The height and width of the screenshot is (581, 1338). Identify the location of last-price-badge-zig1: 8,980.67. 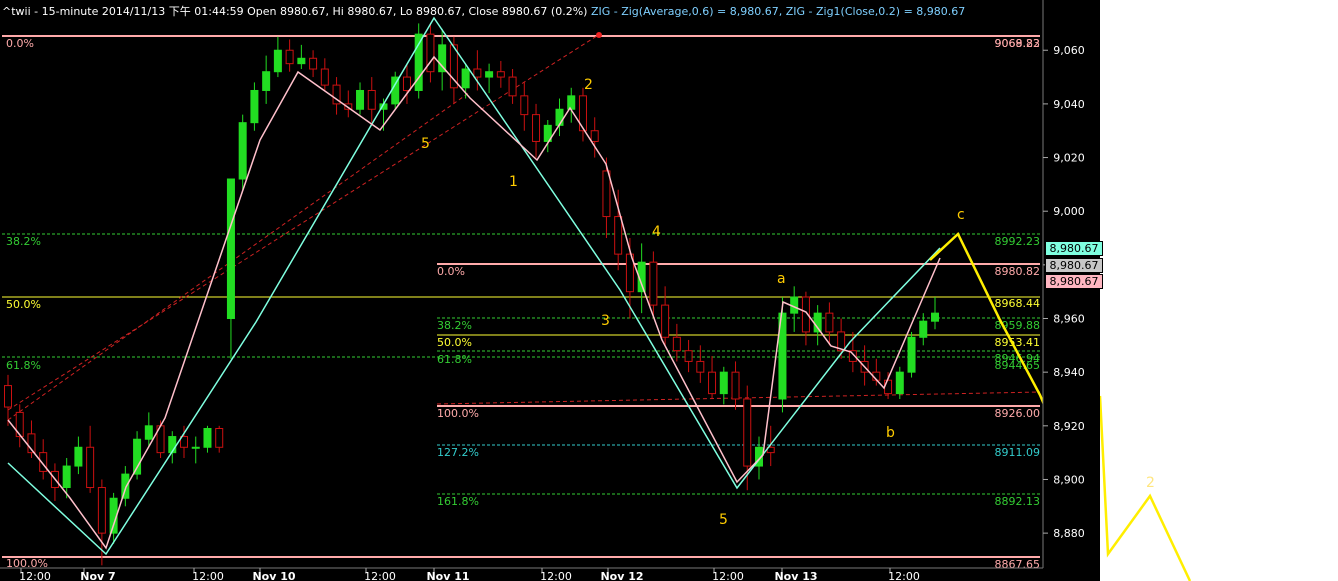
(1074, 281).